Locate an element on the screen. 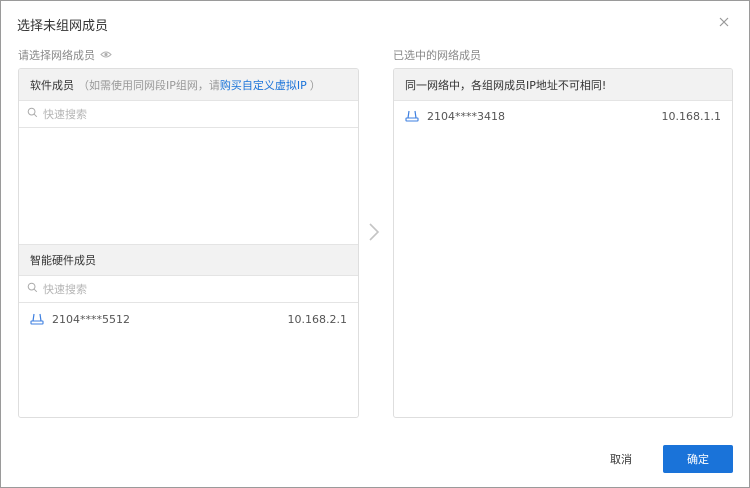  right-column-label: 已选中的网络成员 is located at coordinates (437, 55).